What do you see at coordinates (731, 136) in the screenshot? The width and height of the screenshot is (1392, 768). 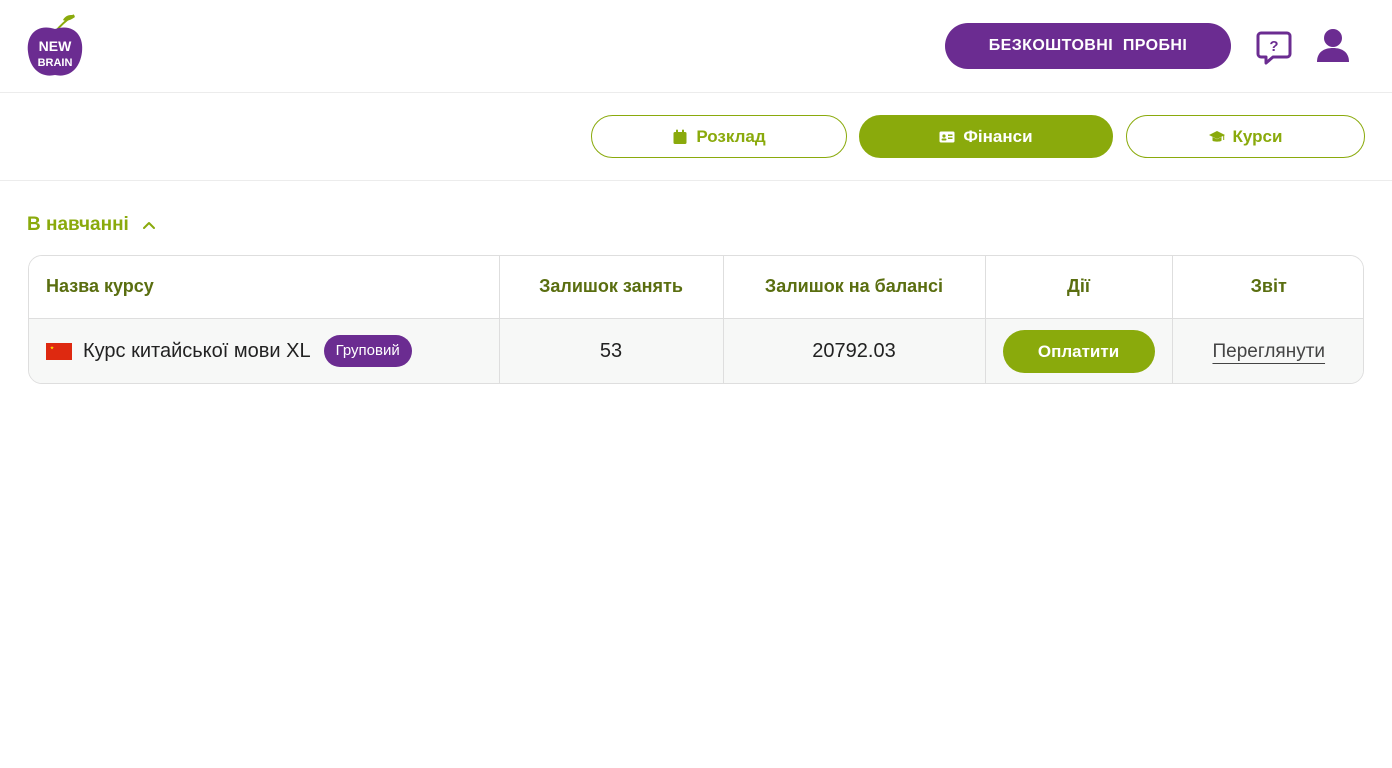 I see `tab-schedule-label: Розклад` at bounding box center [731, 136].